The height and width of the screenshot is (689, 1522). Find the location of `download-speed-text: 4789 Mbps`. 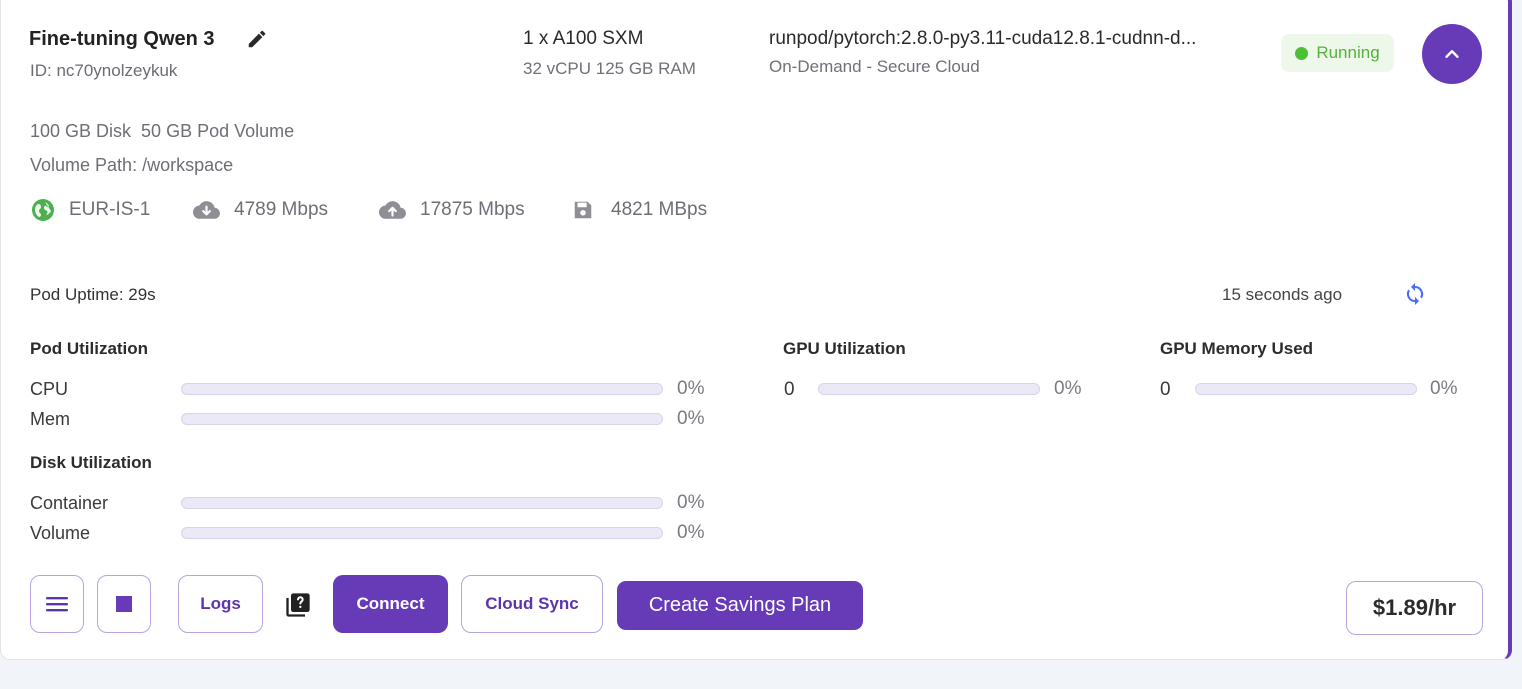

download-speed-text: 4789 Mbps is located at coordinates (281, 209).